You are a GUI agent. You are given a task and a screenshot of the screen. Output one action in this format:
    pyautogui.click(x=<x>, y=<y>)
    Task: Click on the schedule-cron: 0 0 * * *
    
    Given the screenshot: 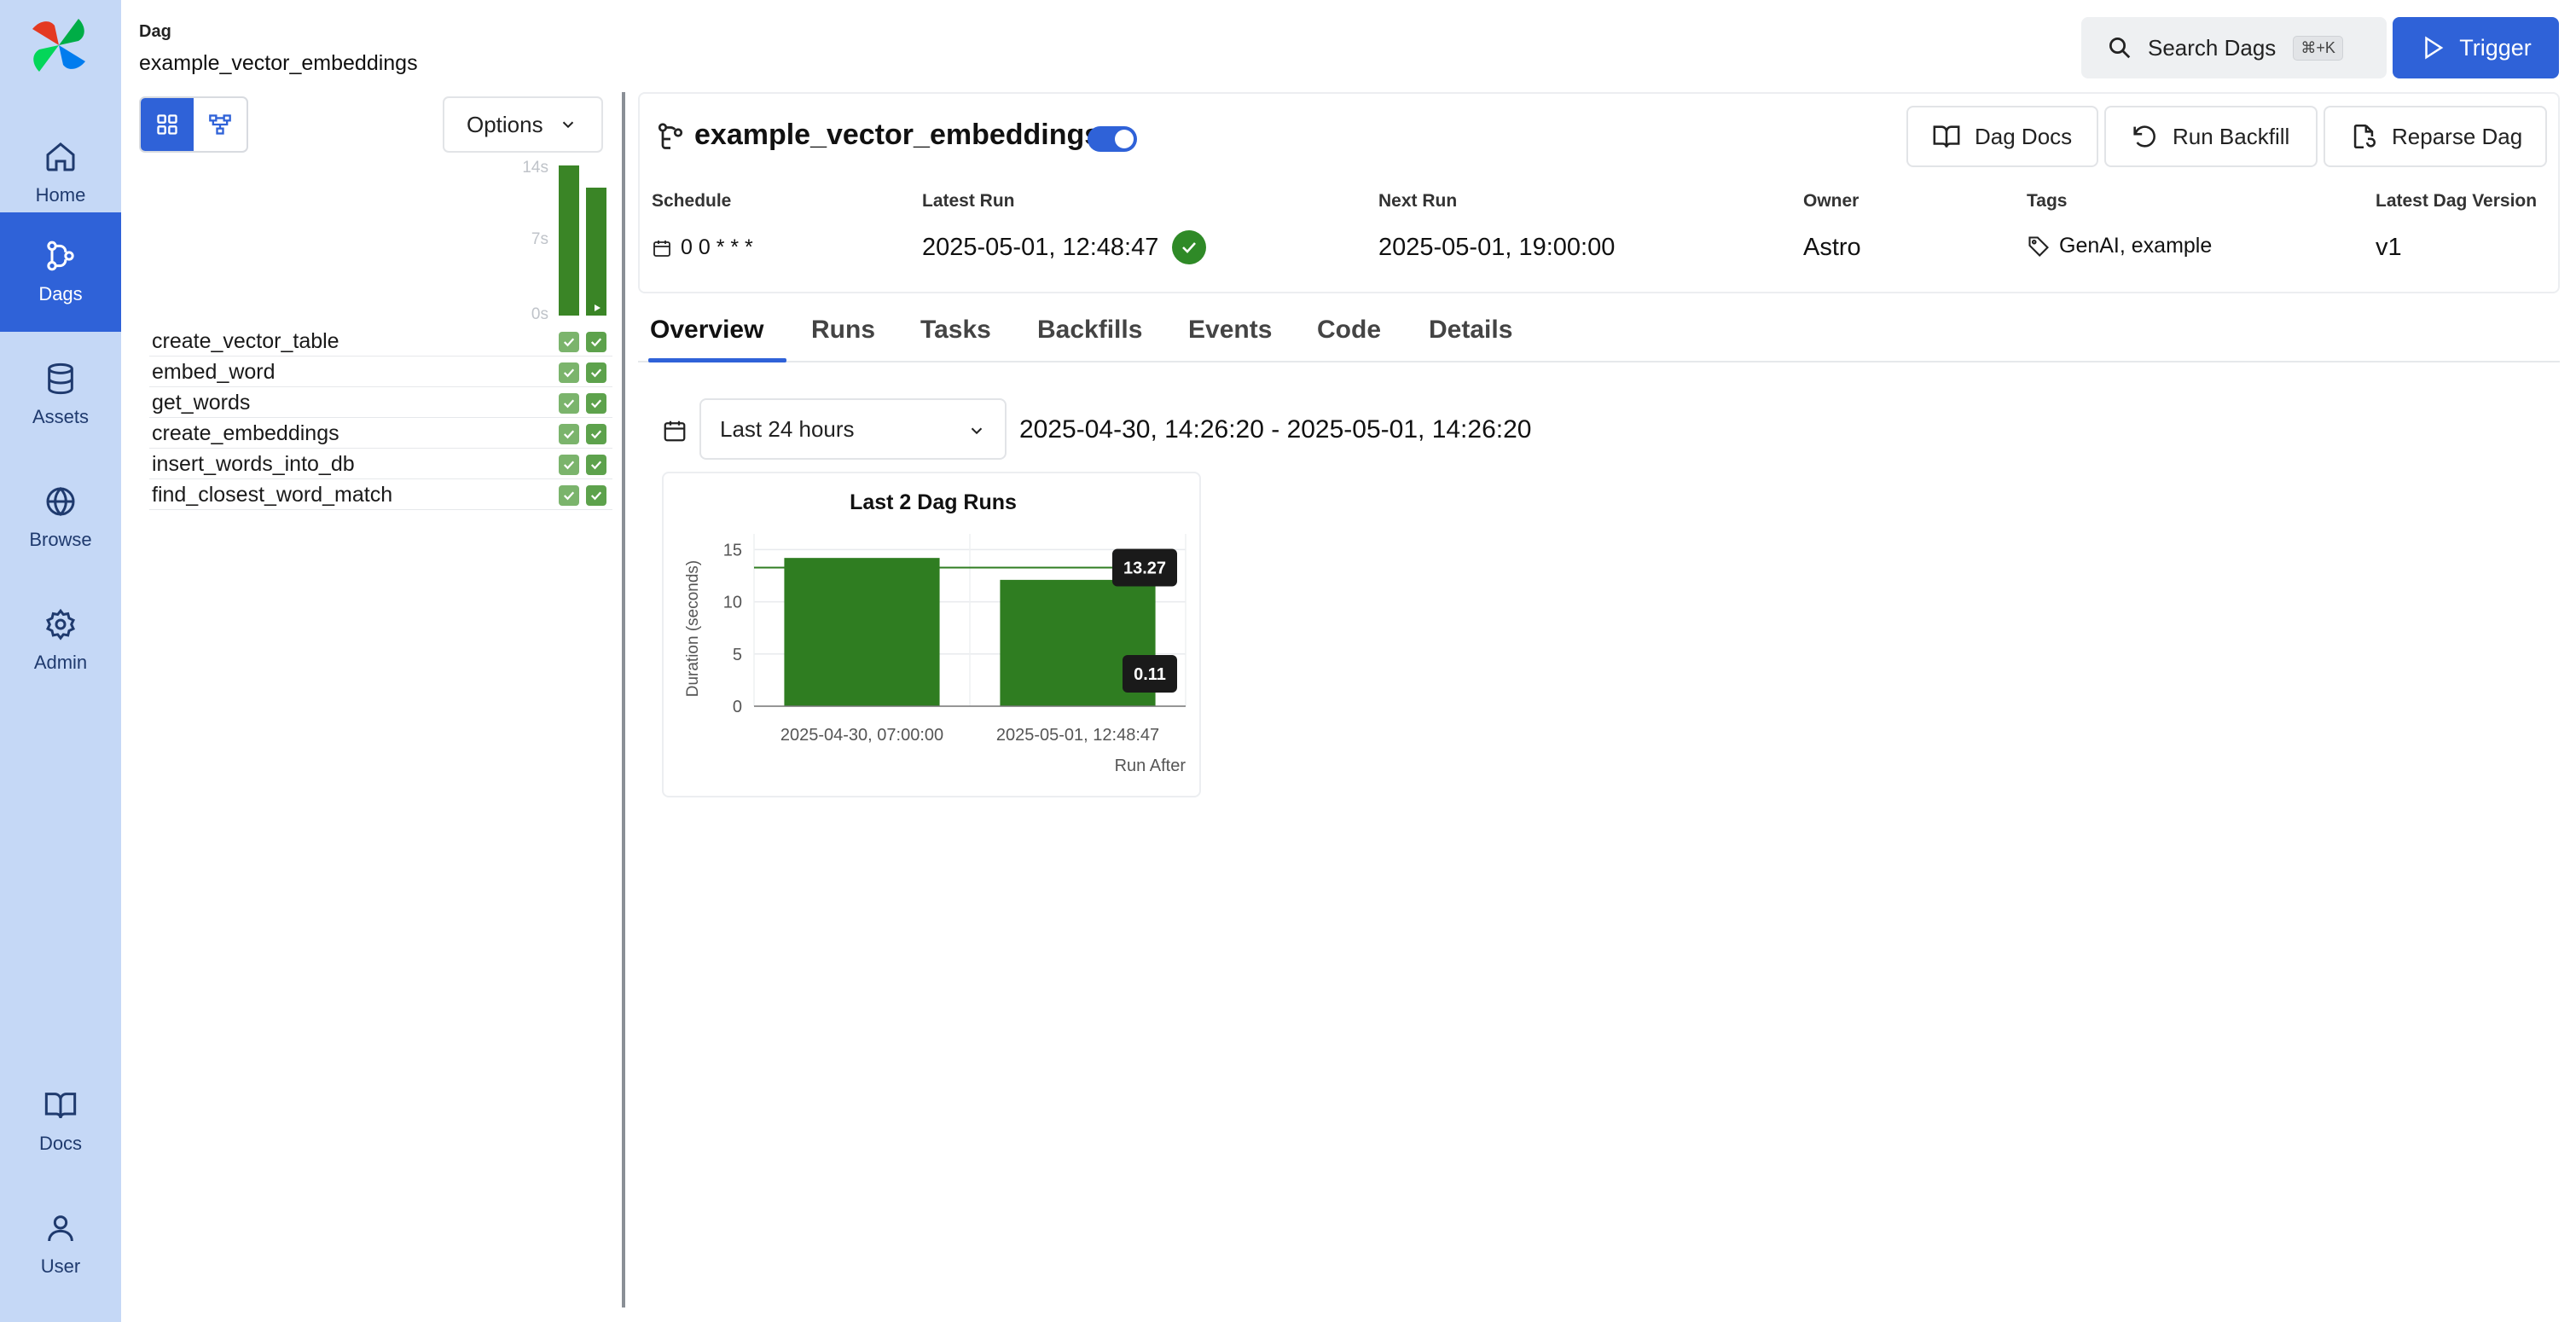 What is the action you would take?
    pyautogui.click(x=717, y=247)
    